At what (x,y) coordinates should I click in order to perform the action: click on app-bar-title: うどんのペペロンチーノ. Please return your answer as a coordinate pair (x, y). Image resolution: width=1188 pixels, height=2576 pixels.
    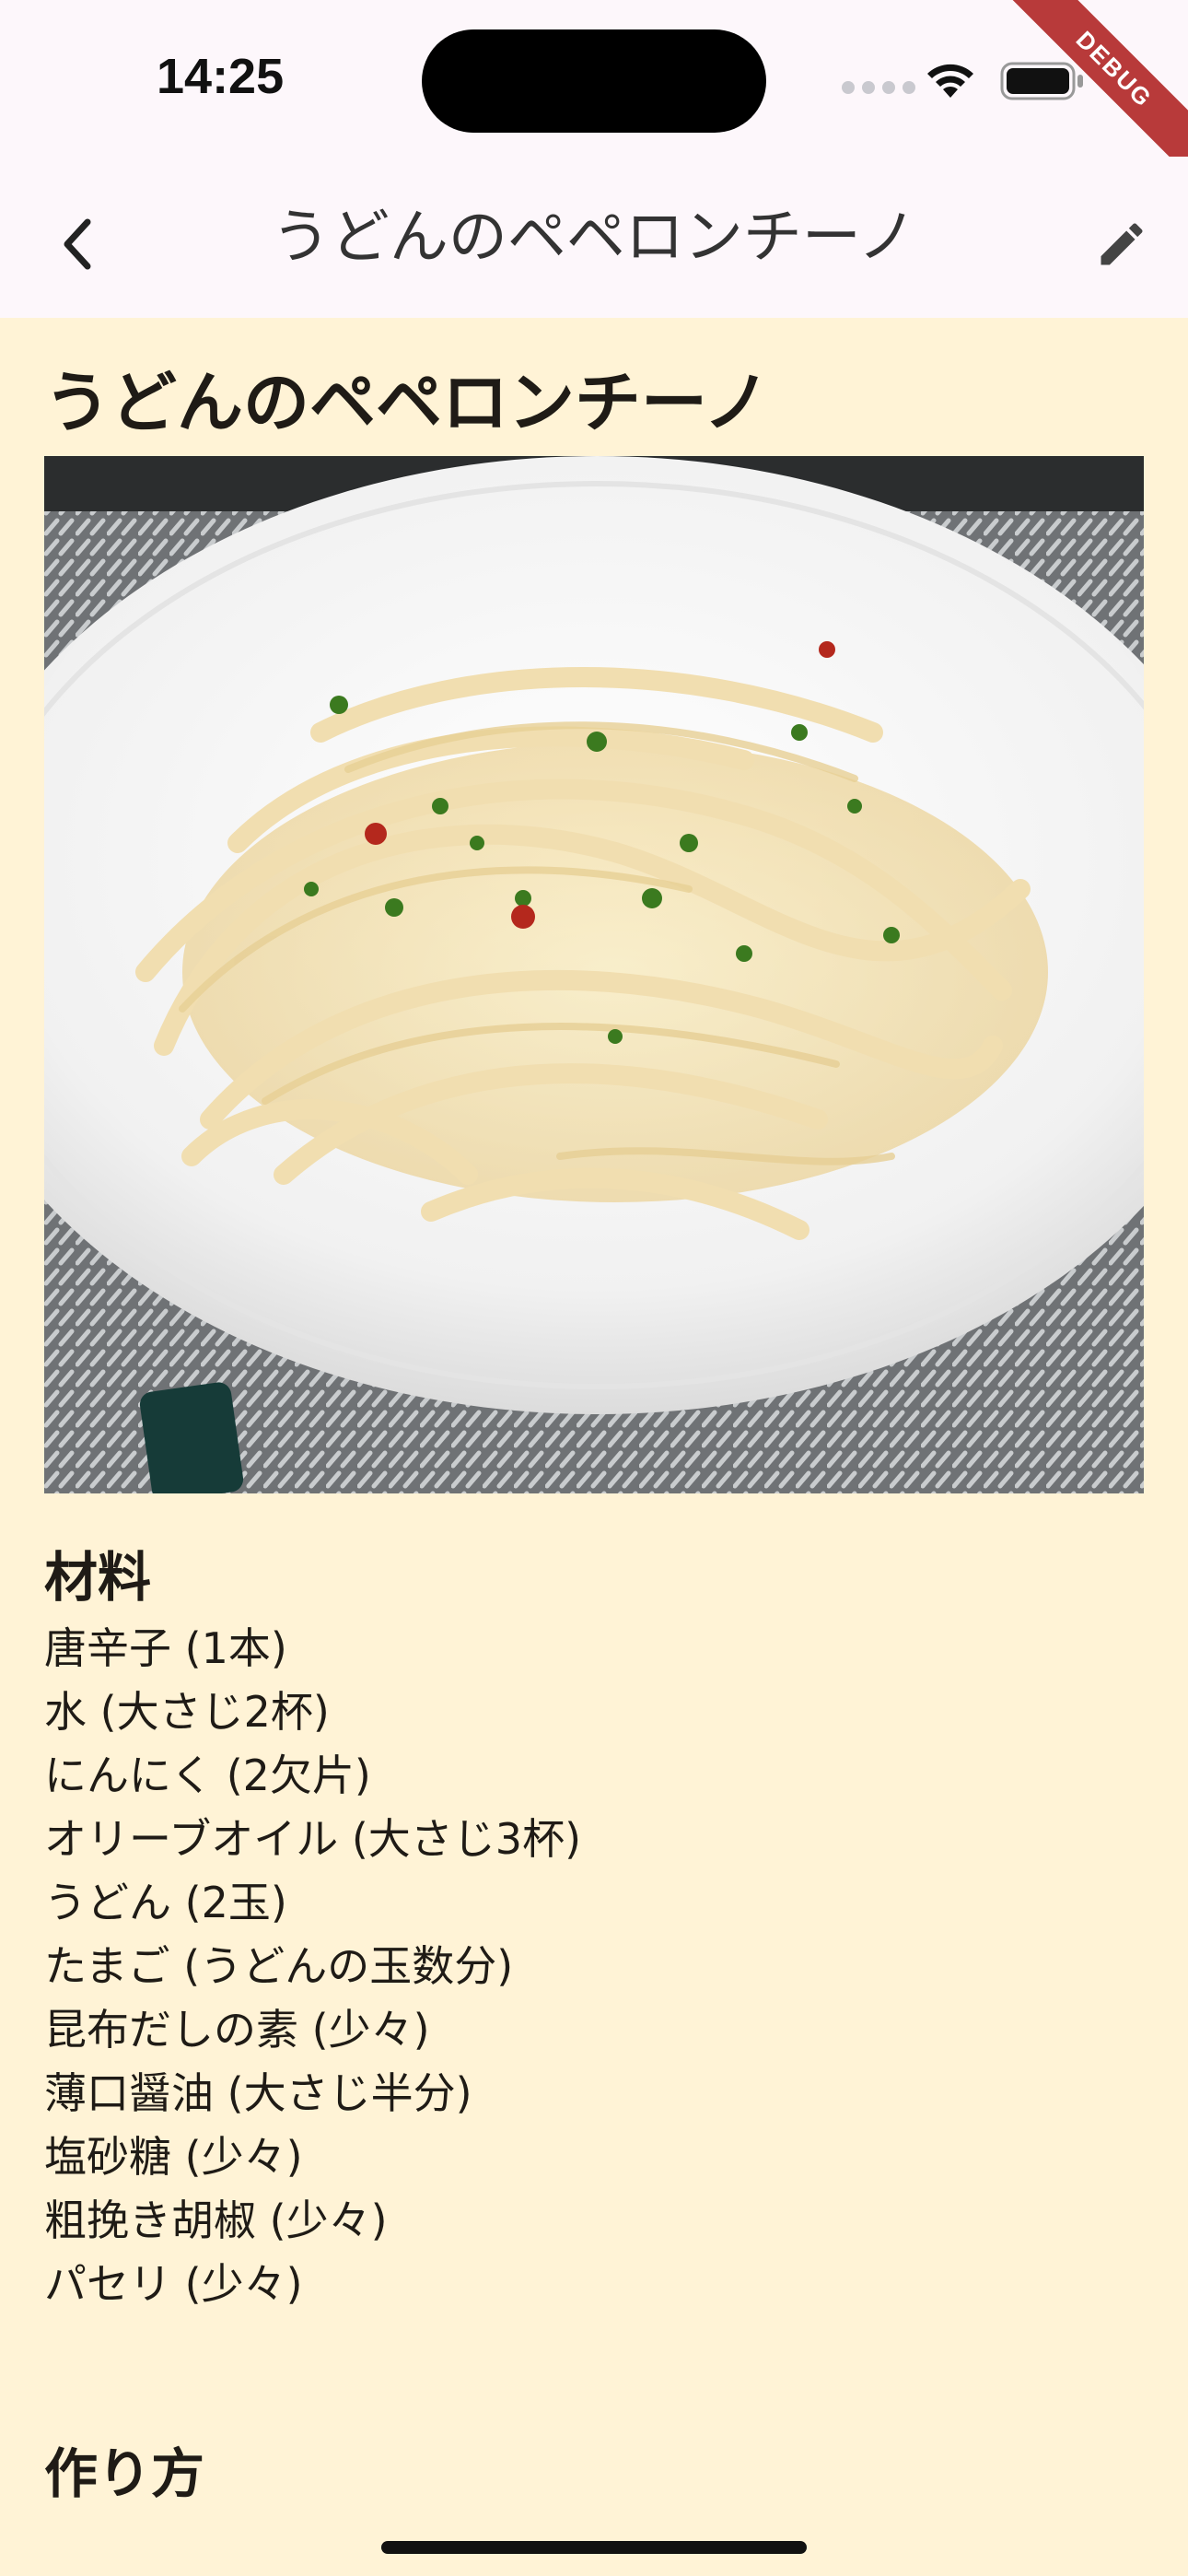
    Looking at the image, I should click on (594, 238).